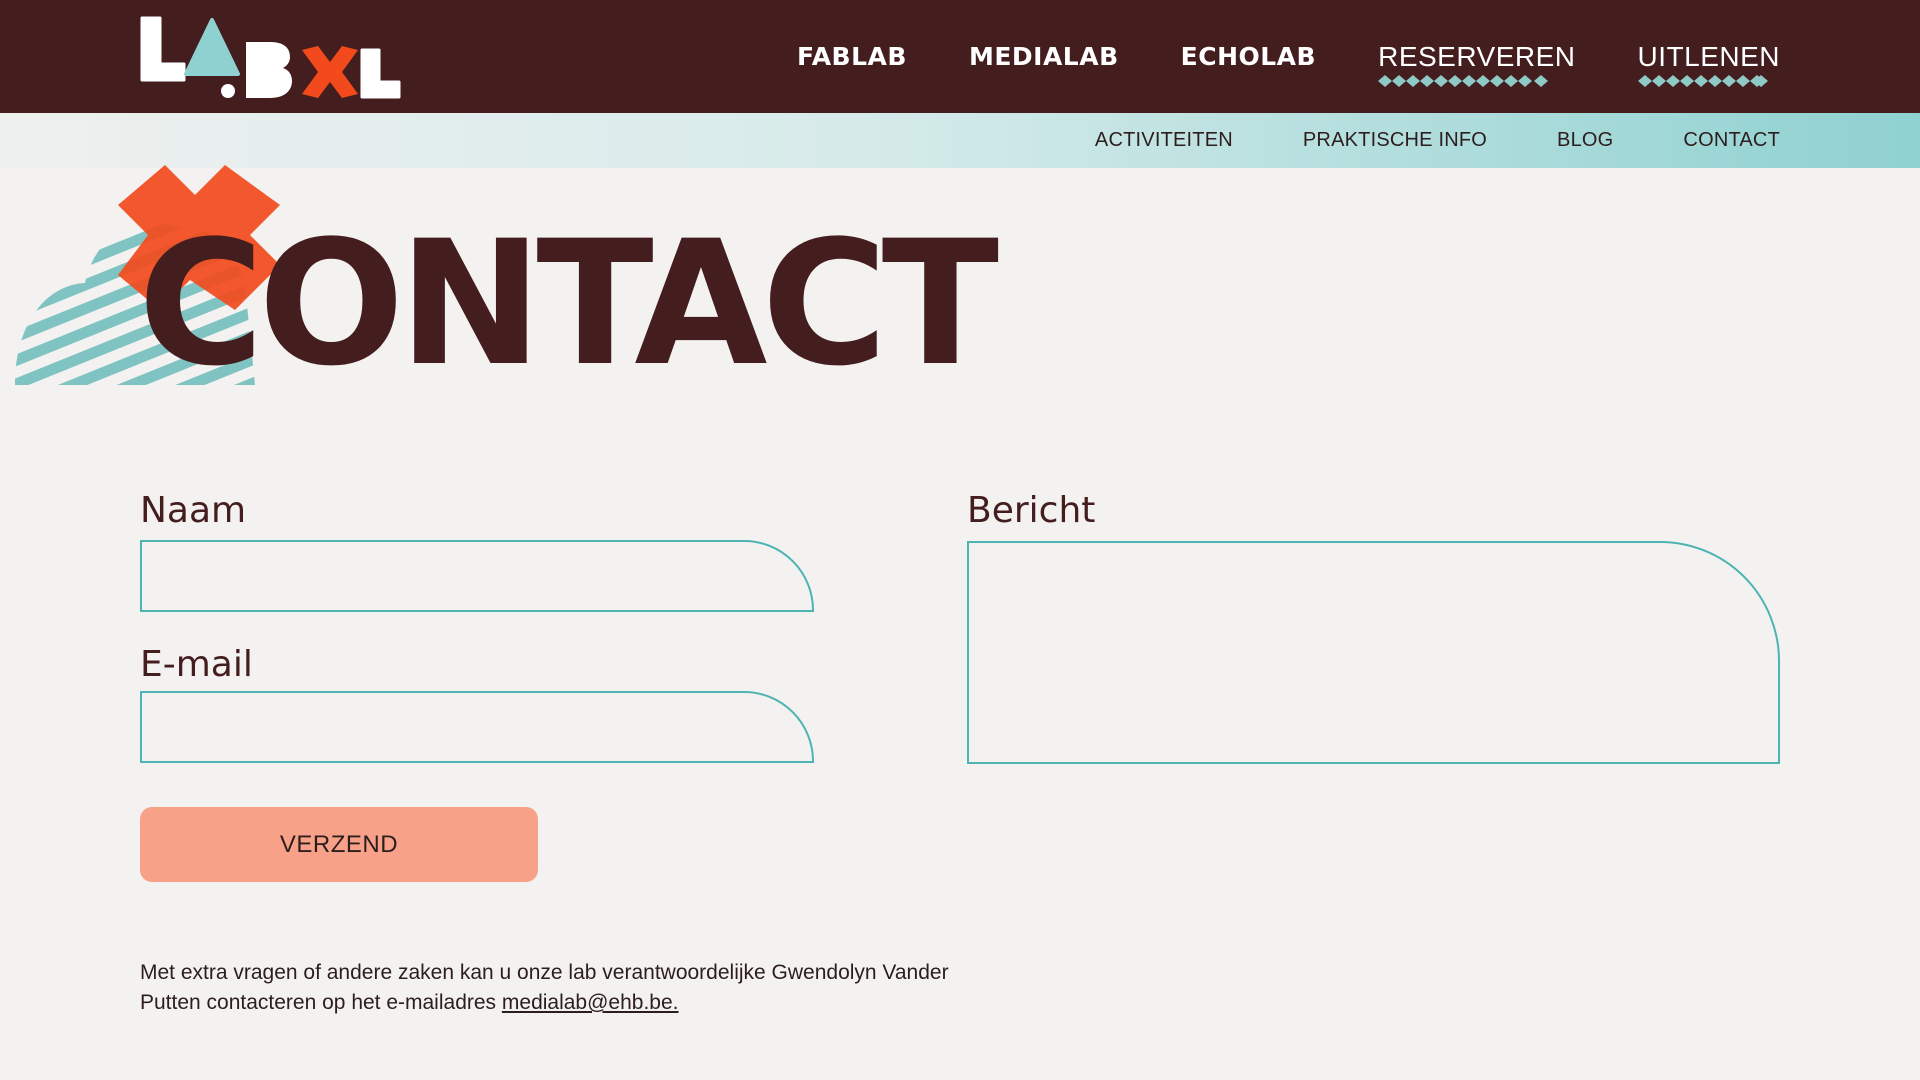  What do you see at coordinates (271, 58) in the screenshot?
I see `labxl-logo` at bounding box center [271, 58].